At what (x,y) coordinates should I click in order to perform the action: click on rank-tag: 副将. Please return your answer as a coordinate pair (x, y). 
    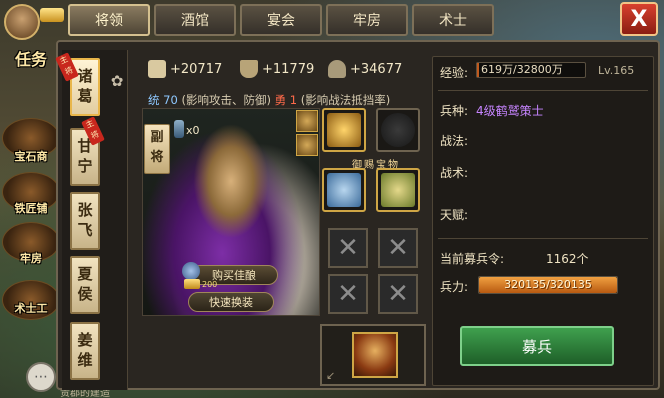
    Looking at the image, I should click on (157, 149).